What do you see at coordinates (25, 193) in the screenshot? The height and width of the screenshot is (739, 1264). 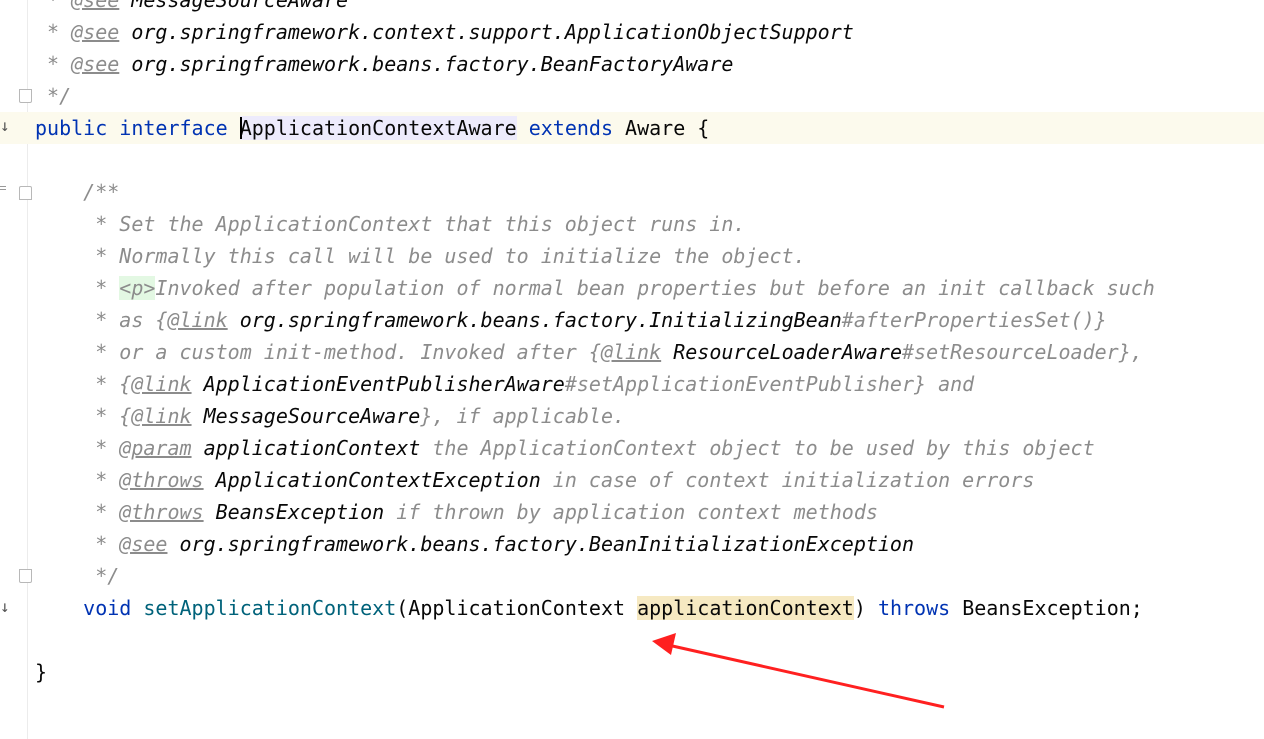 I see `fold-start-icon` at bounding box center [25, 193].